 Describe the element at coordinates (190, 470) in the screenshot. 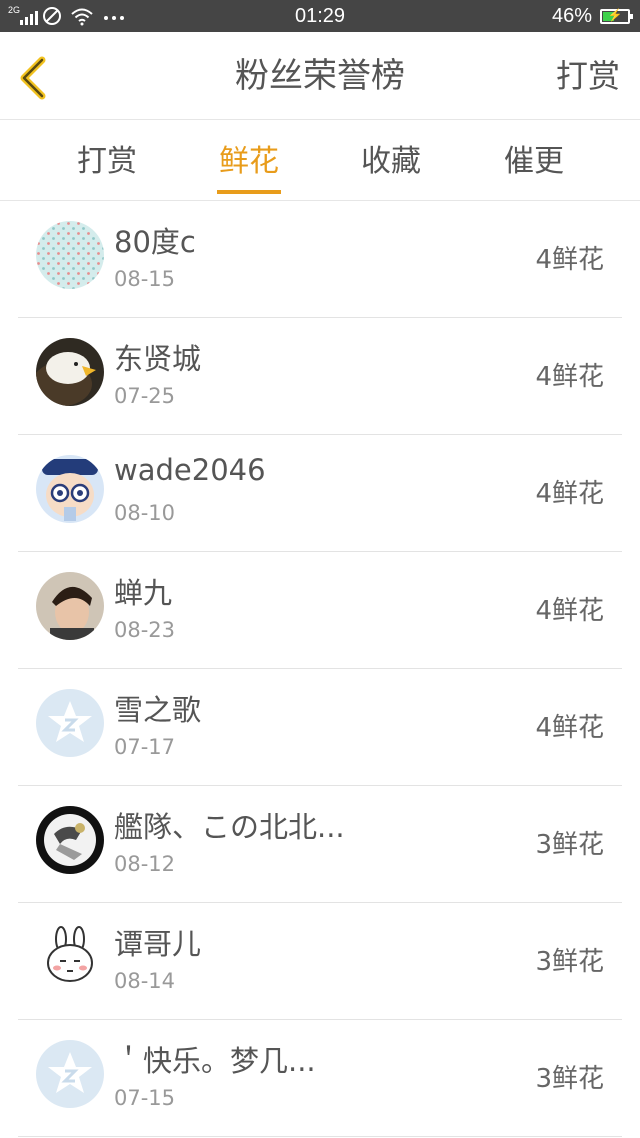

I see `user-name: wade2046` at that location.